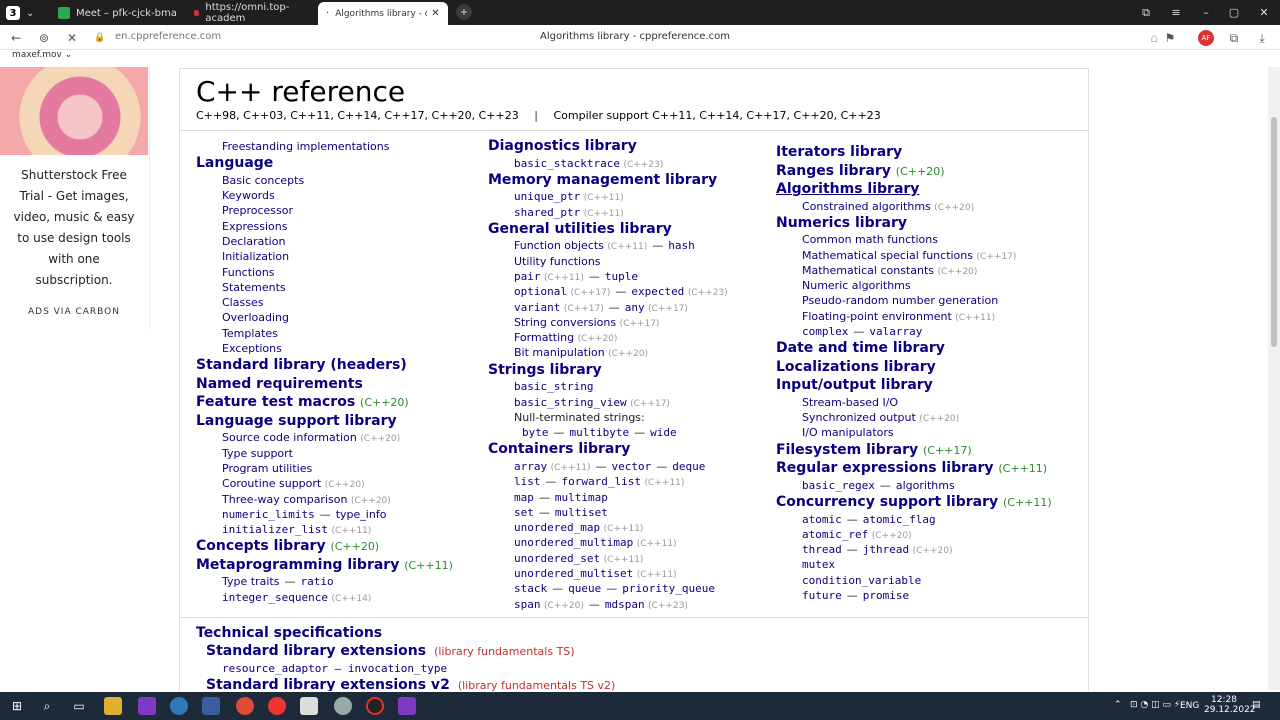 The height and width of the screenshot is (720, 1280). Describe the element at coordinates (1234, 12) in the screenshot. I see `maximize-icon: ▢` at that location.